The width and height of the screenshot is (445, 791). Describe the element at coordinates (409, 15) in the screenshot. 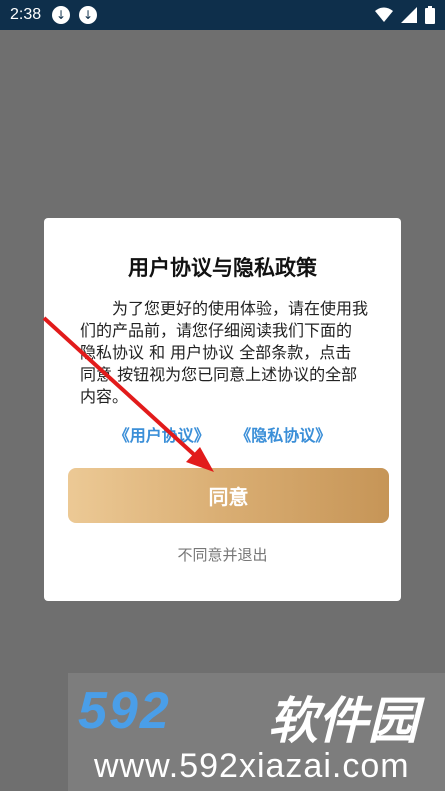

I see `signal-icon` at that location.